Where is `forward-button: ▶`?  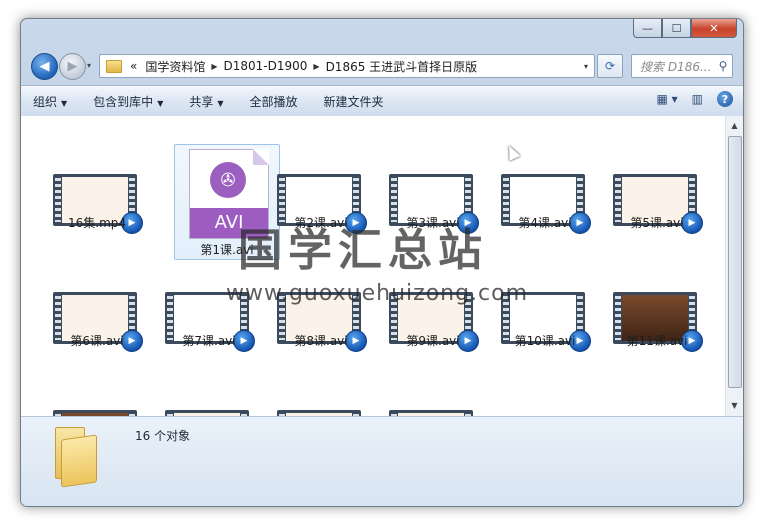
forward-button: ▶ is located at coordinates (72, 66).